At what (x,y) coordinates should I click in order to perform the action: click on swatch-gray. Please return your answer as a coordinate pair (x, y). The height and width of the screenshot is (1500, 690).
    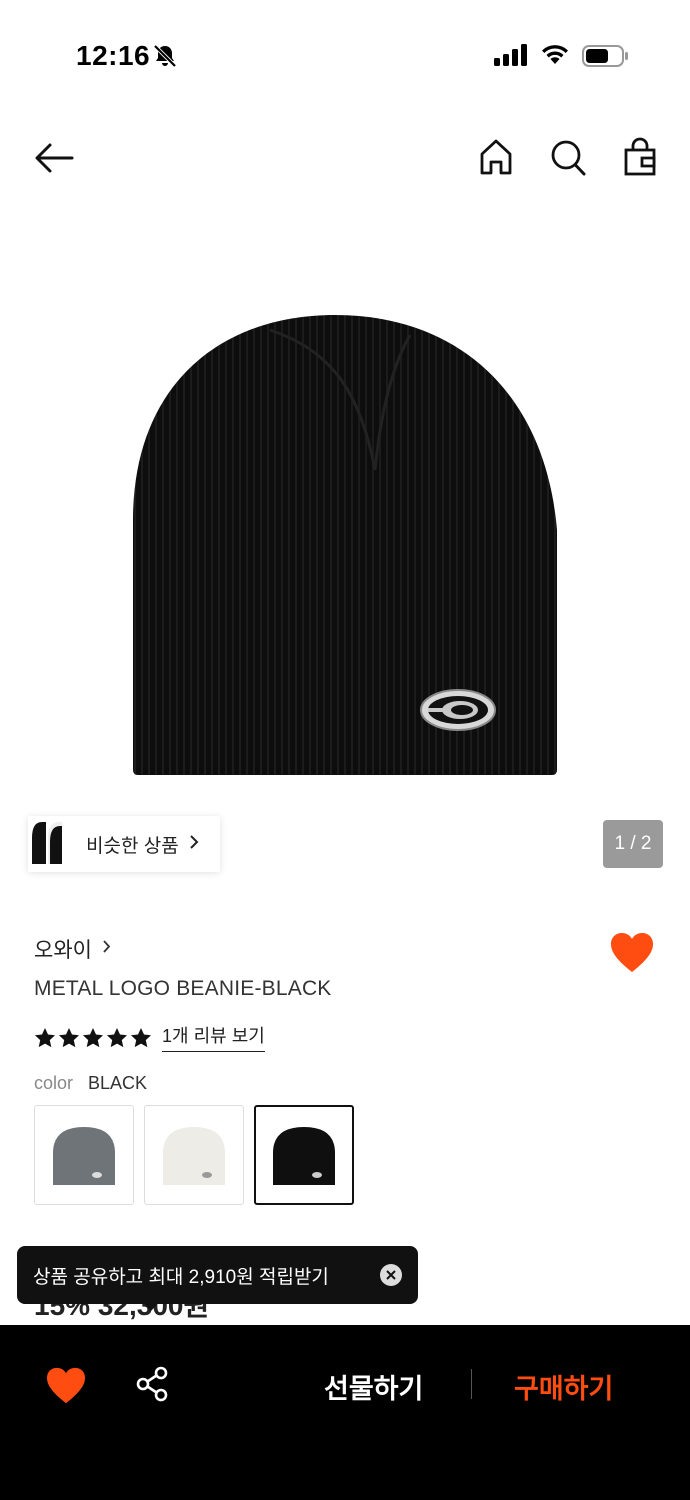
    Looking at the image, I should click on (84, 1155).